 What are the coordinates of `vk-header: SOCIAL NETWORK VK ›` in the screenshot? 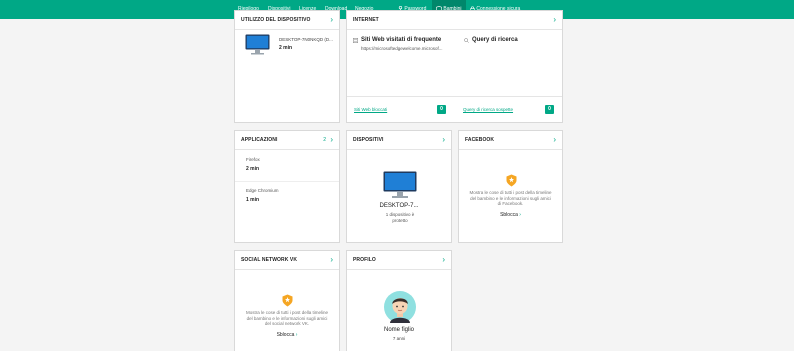 It's located at (287, 260).